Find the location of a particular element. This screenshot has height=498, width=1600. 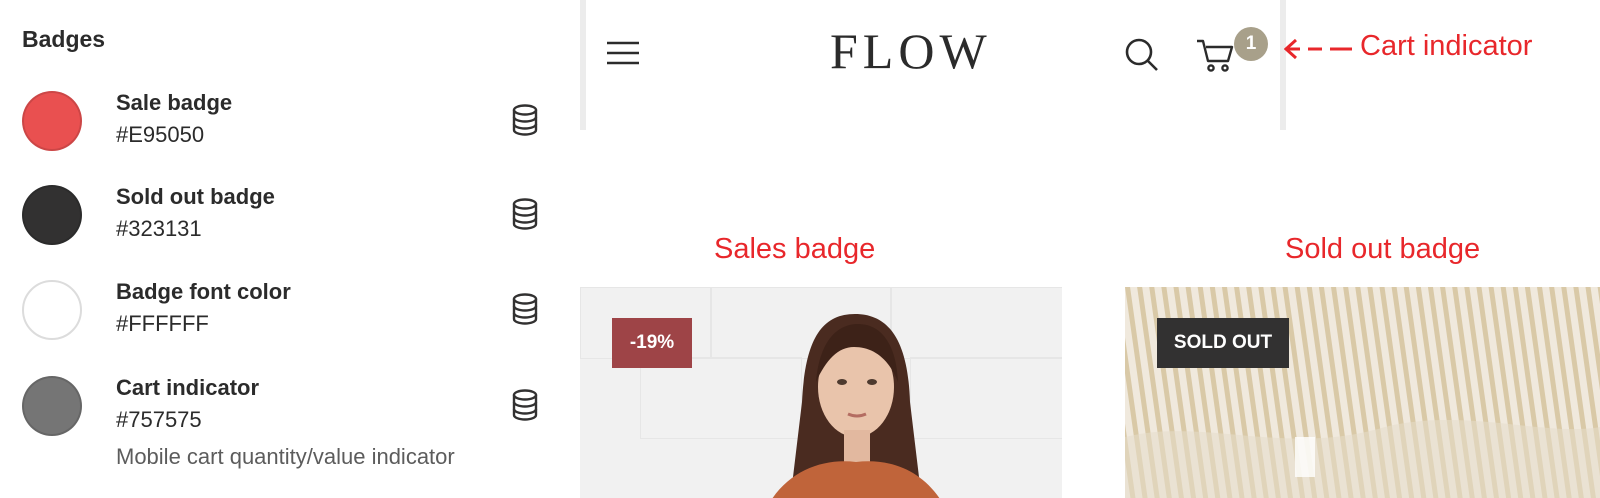

setting-name: Badge font color is located at coordinates (203, 291).